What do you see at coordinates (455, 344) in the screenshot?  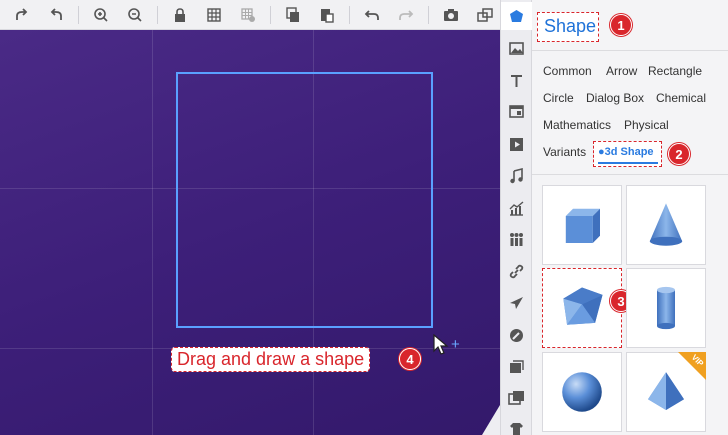 I see `crosshair-plus-icon: +` at bounding box center [455, 344].